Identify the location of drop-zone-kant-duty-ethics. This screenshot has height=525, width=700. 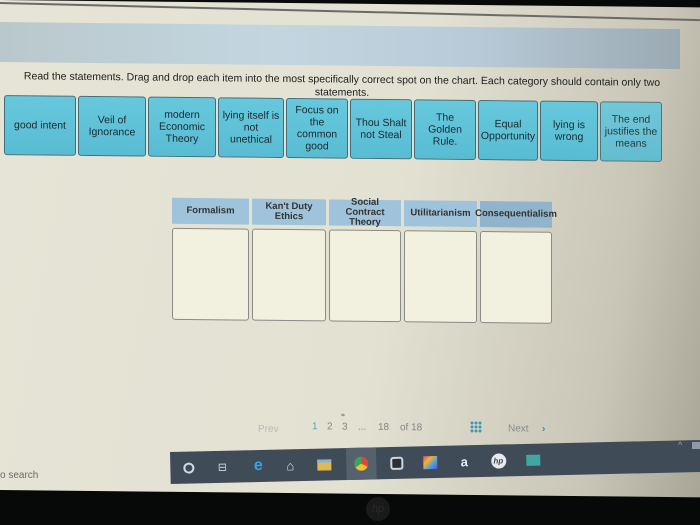
(289, 275).